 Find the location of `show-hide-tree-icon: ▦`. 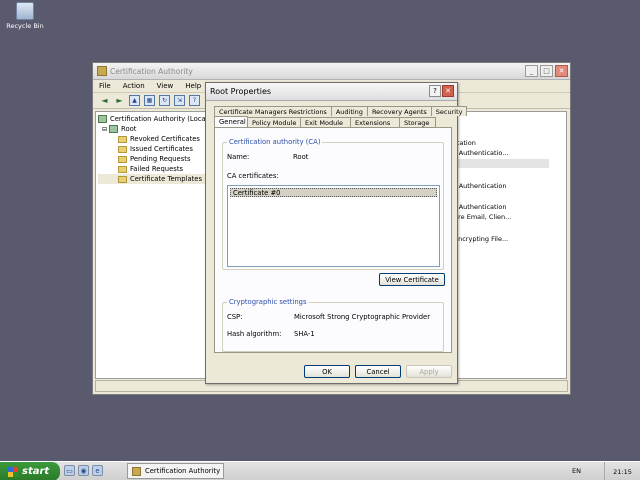

show-hide-tree-icon: ▦ is located at coordinates (149, 100).